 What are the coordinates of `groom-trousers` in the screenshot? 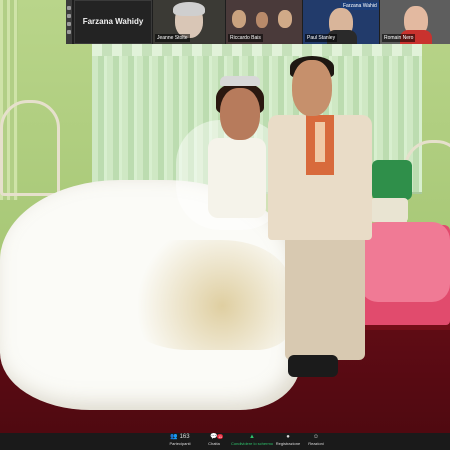 It's located at (325, 297).